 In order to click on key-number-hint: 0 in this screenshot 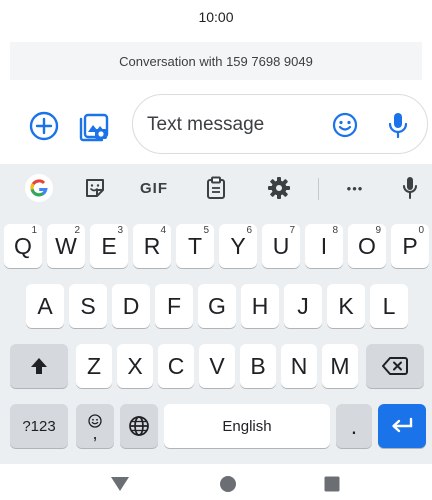, I will do `click(421, 230)`.